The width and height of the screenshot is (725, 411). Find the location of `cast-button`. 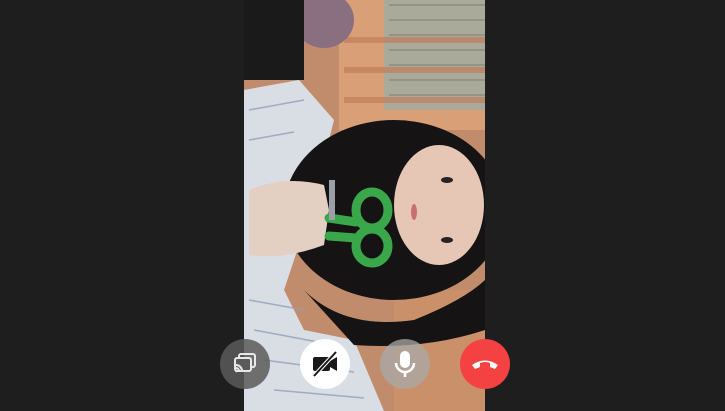

cast-button is located at coordinates (245, 364).